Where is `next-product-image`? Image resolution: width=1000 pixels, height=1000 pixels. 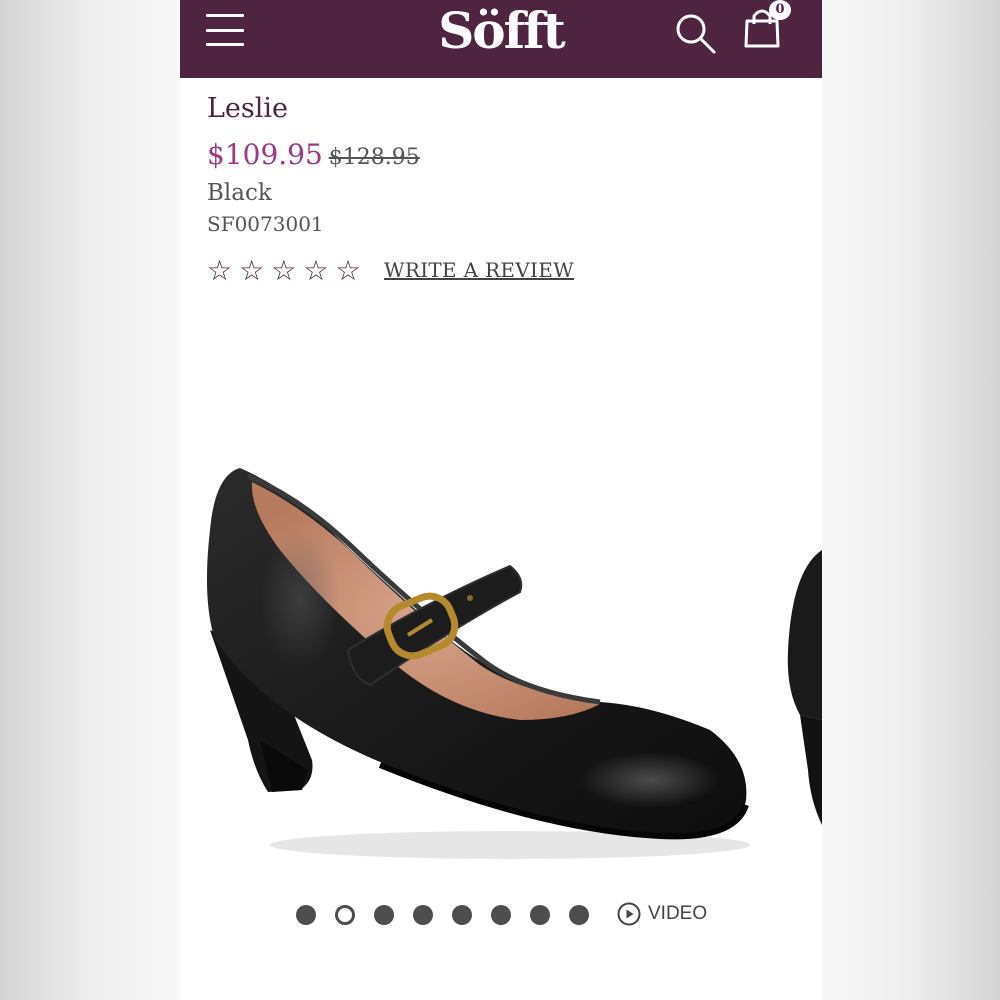
next-product-image is located at coordinates (801, 685).